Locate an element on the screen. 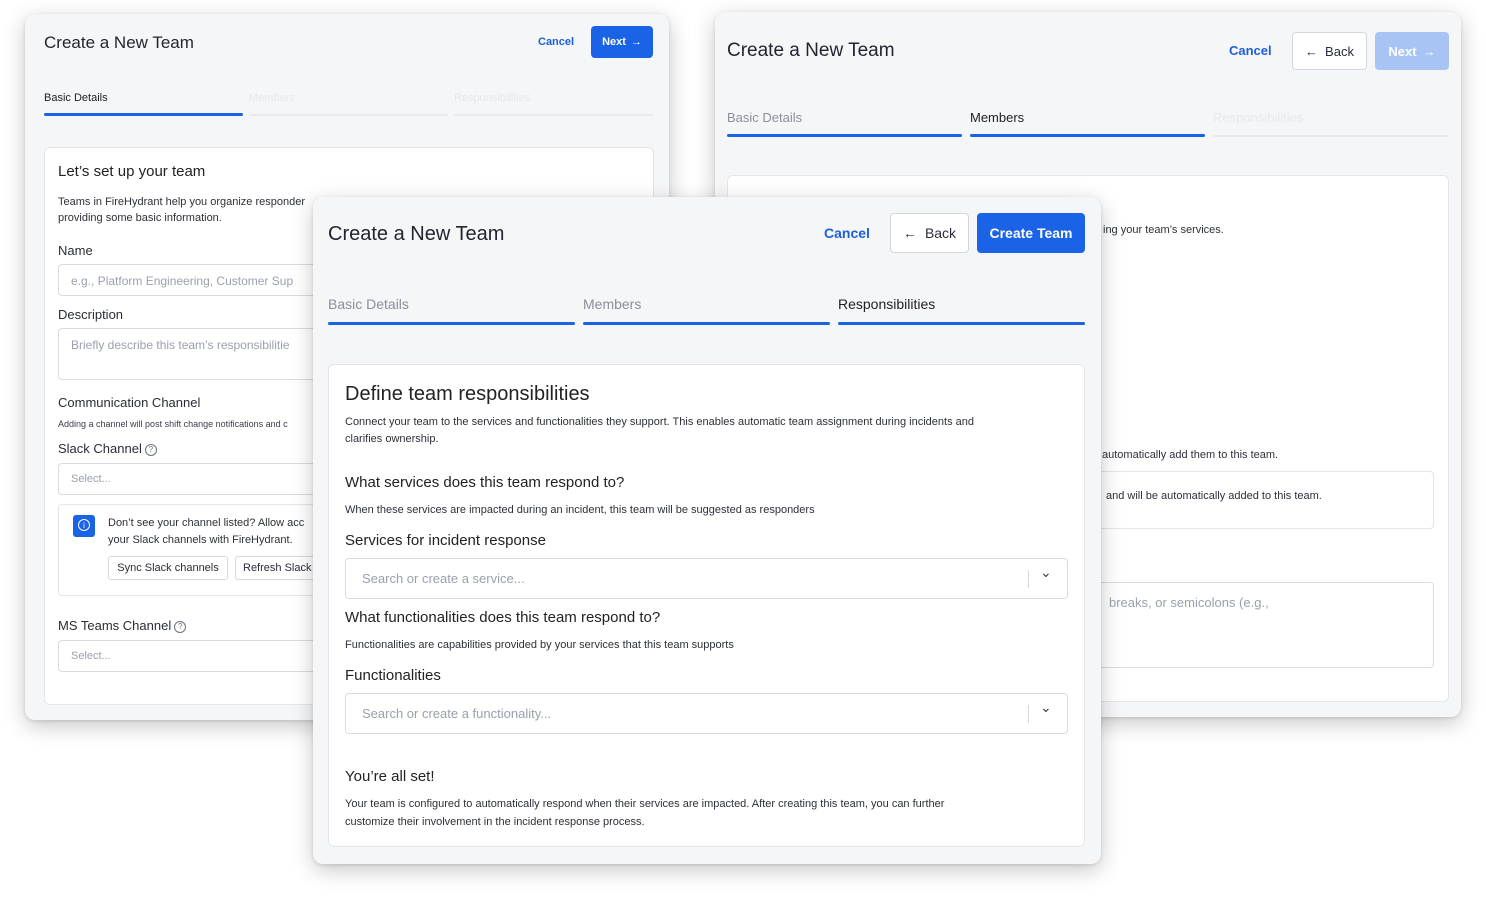 This screenshot has width=1486, height=901. done-heading: You’re all set! is located at coordinates (390, 776).